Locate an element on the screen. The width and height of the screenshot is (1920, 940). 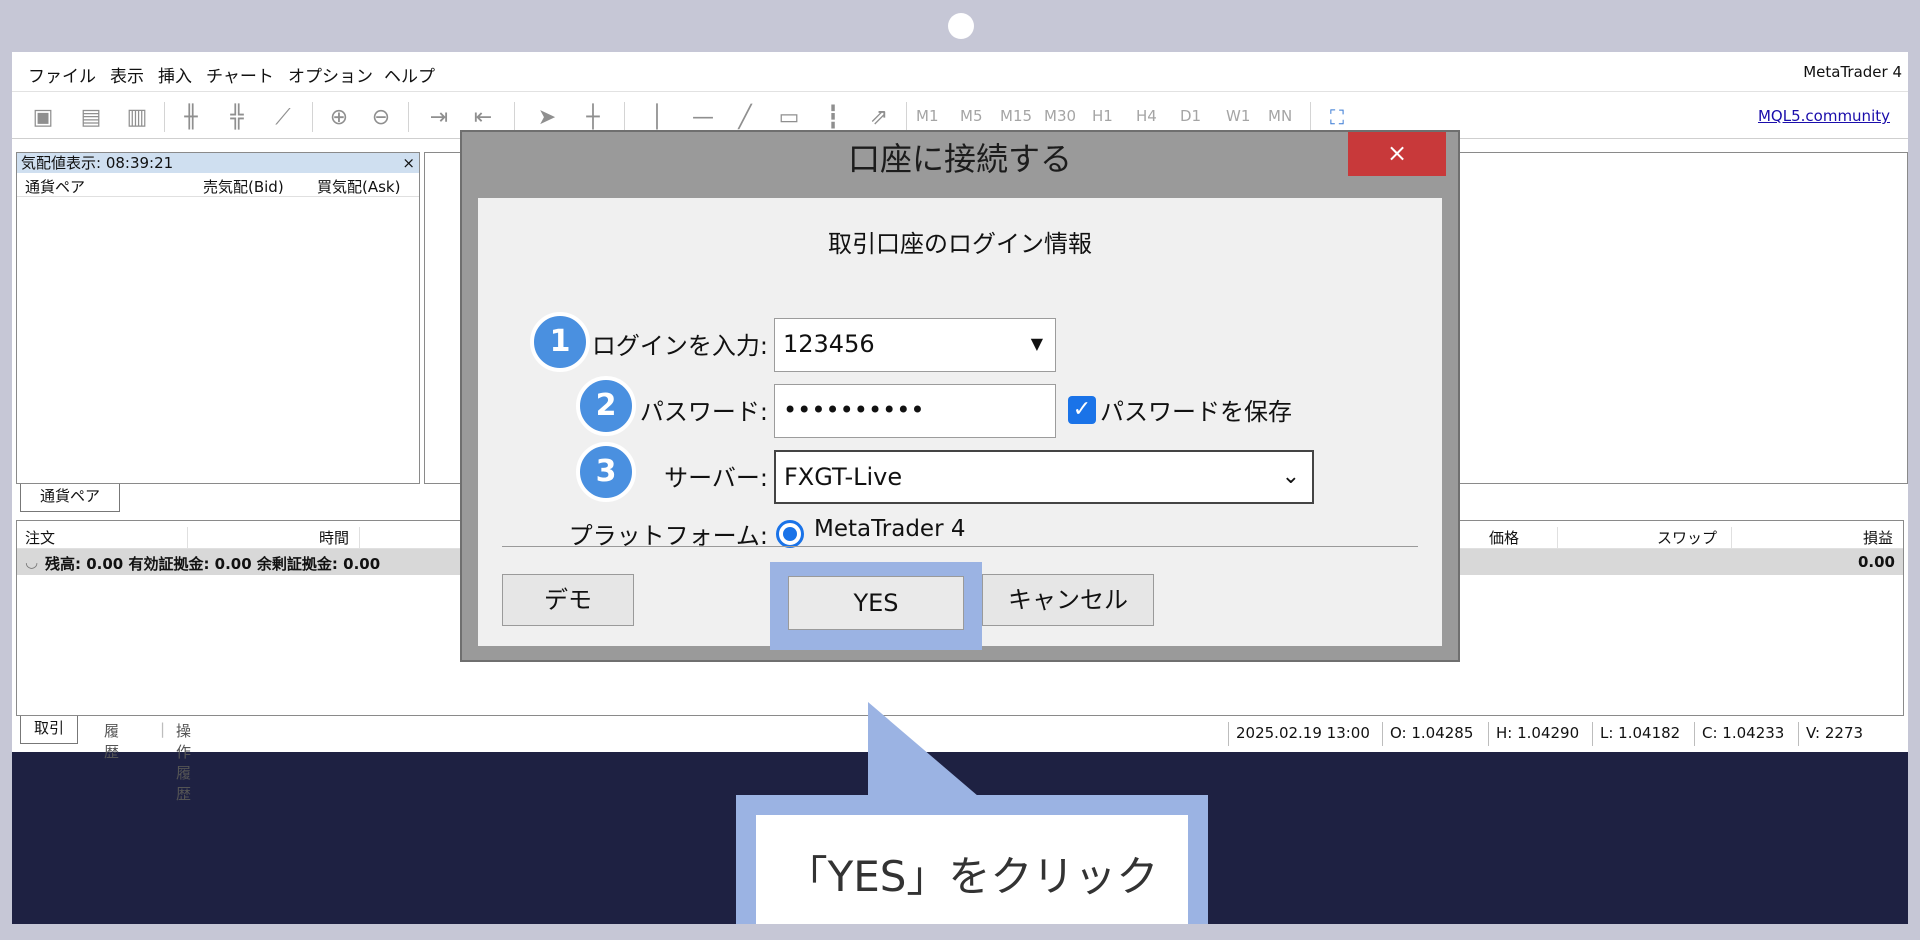
callout-text: 「YES」をクリック is located at coordinates (972, 869).